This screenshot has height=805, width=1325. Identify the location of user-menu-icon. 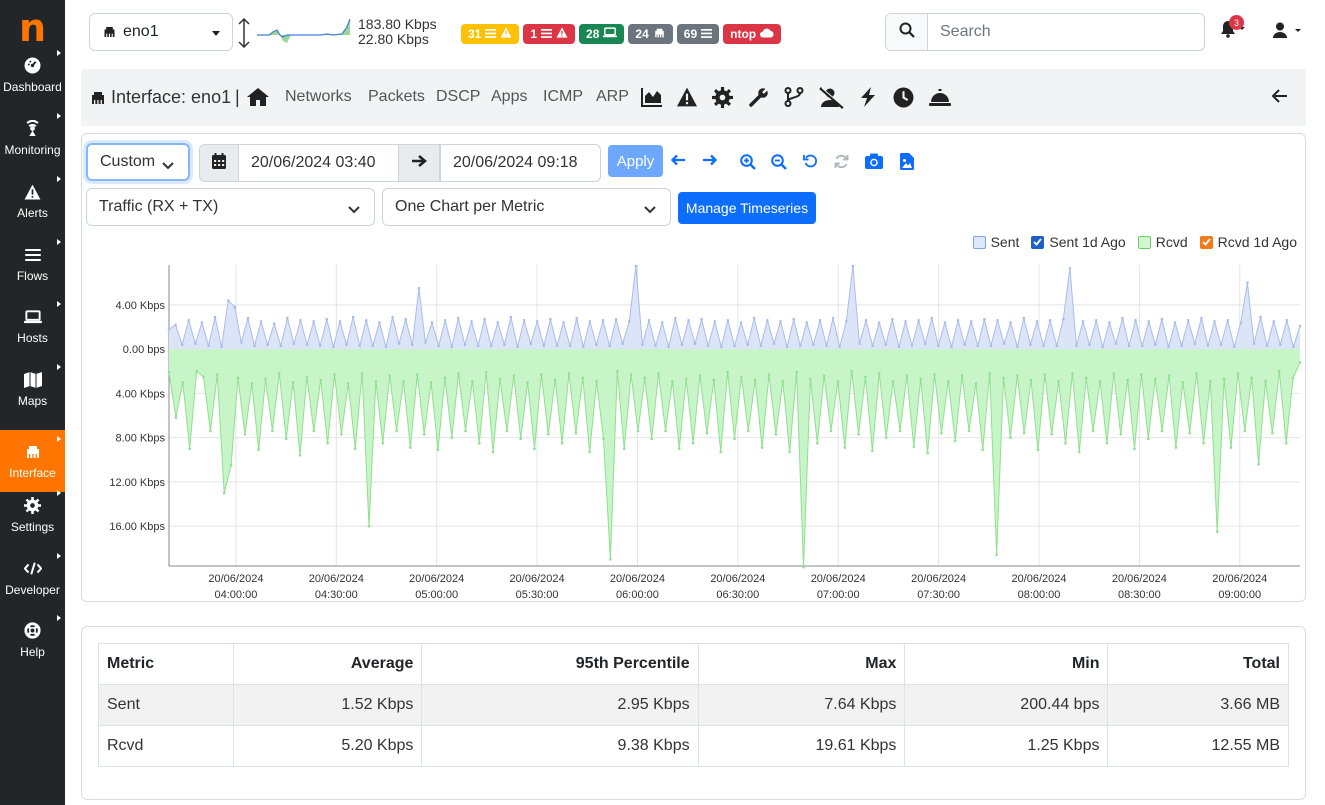
(1287, 32).